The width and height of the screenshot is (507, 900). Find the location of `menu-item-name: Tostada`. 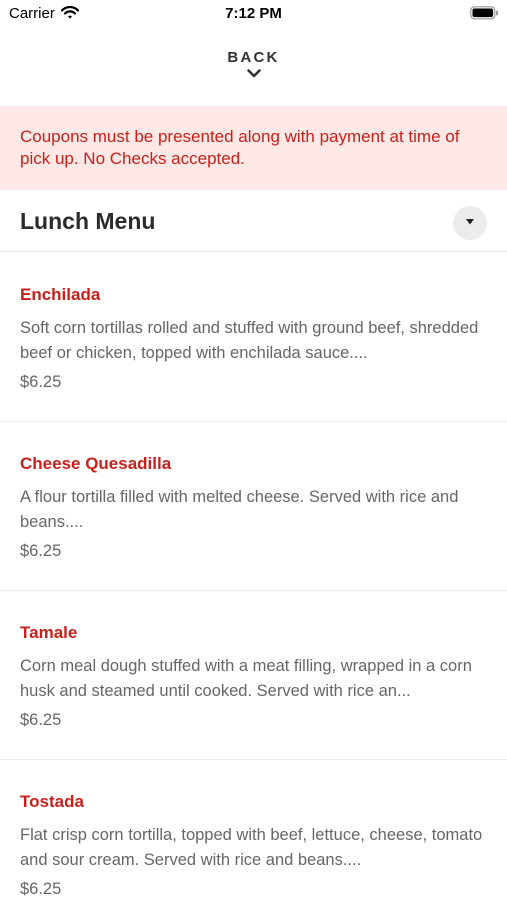

menu-item-name: Tostada is located at coordinates (52, 801).